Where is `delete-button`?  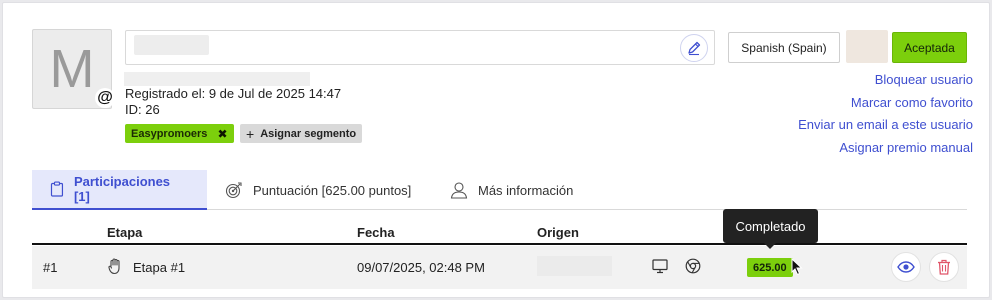
delete-button is located at coordinates (944, 267).